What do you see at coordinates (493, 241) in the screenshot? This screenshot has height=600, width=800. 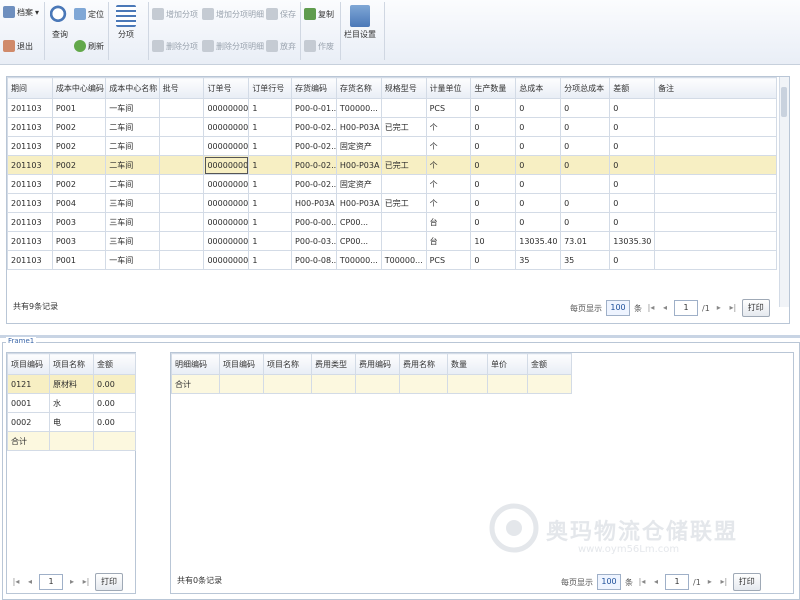 I see `table-cell: 10` at bounding box center [493, 241].